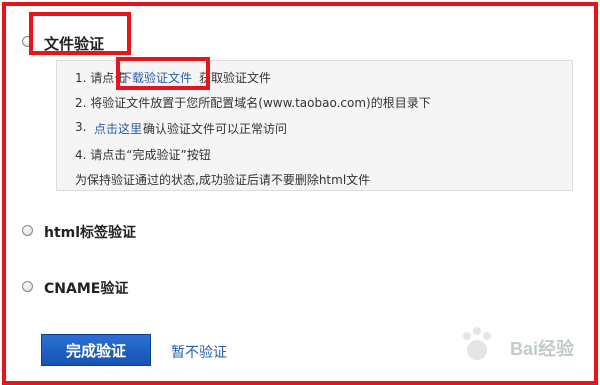 The height and width of the screenshot is (385, 600). I want to click on step-3-num: 3., so click(81, 127).